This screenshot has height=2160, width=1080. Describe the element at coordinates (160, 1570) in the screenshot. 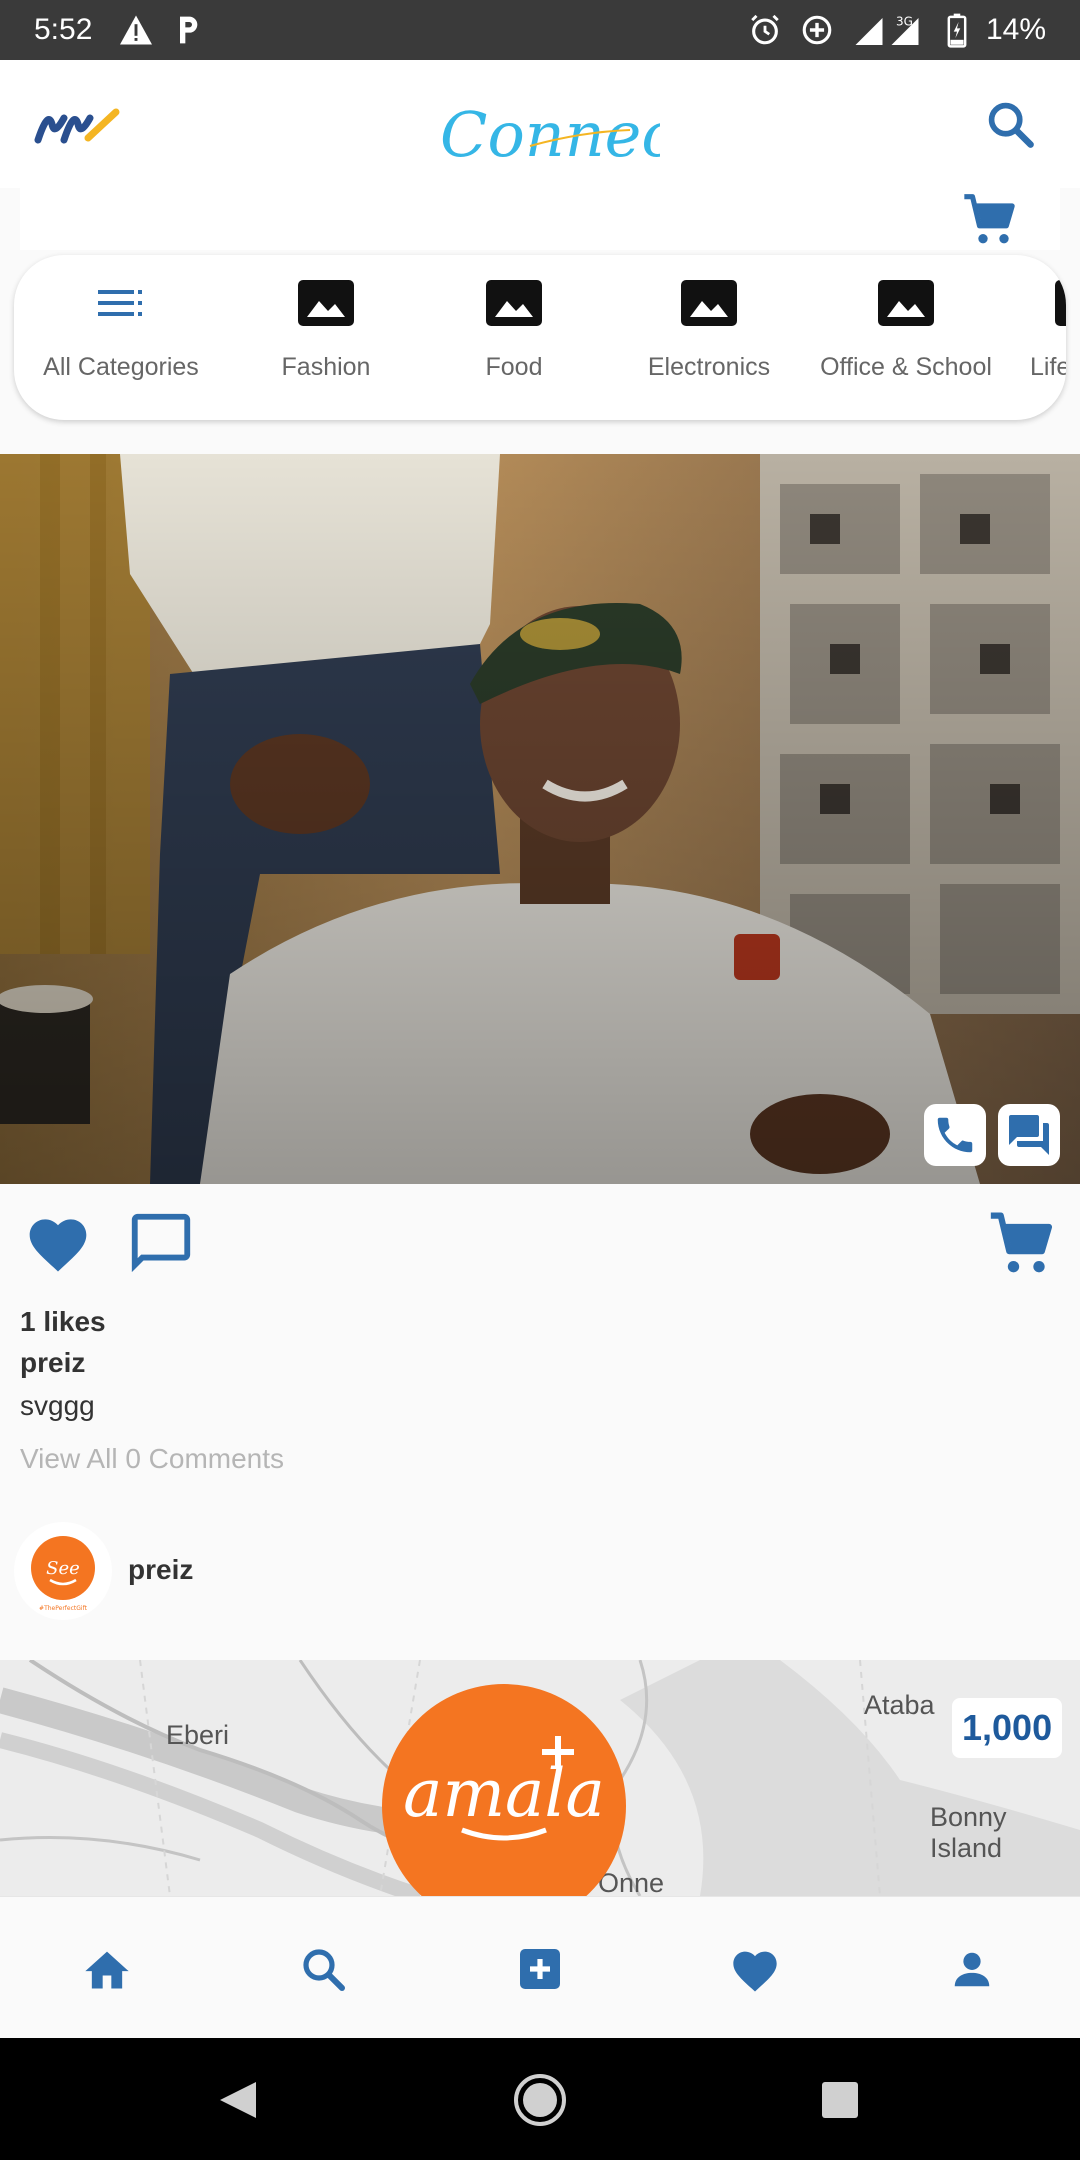

I see `author-name: preiz` at that location.